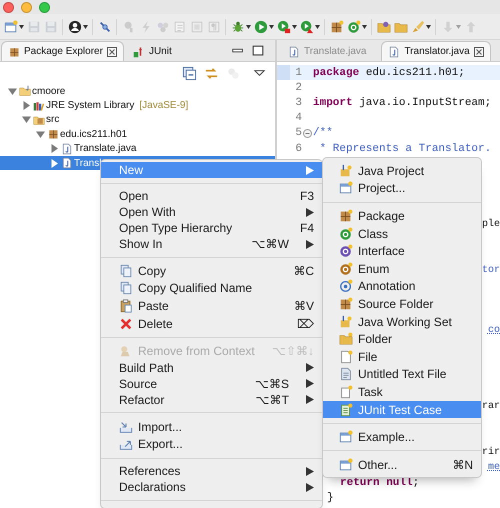 The width and height of the screenshot is (500, 508). What do you see at coordinates (298, 133) in the screenshot?
I see `line-number: 5` at bounding box center [298, 133].